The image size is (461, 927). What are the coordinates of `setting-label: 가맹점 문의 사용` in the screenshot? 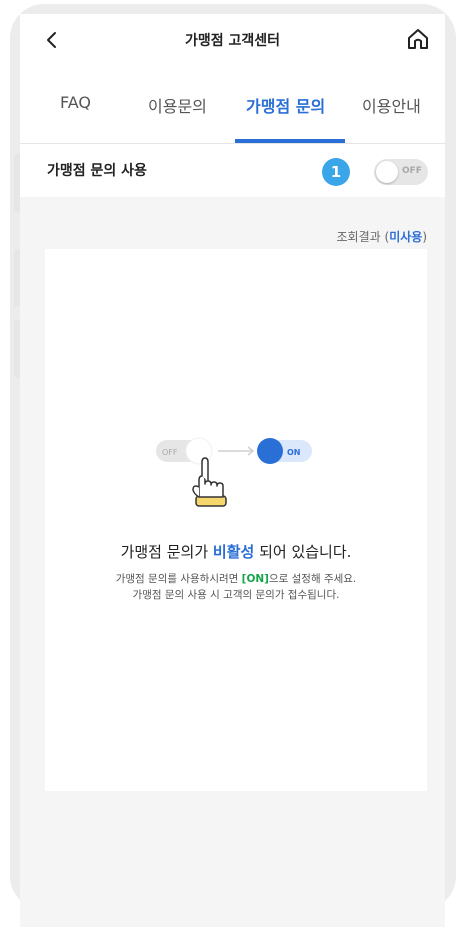 It's located at (97, 171).